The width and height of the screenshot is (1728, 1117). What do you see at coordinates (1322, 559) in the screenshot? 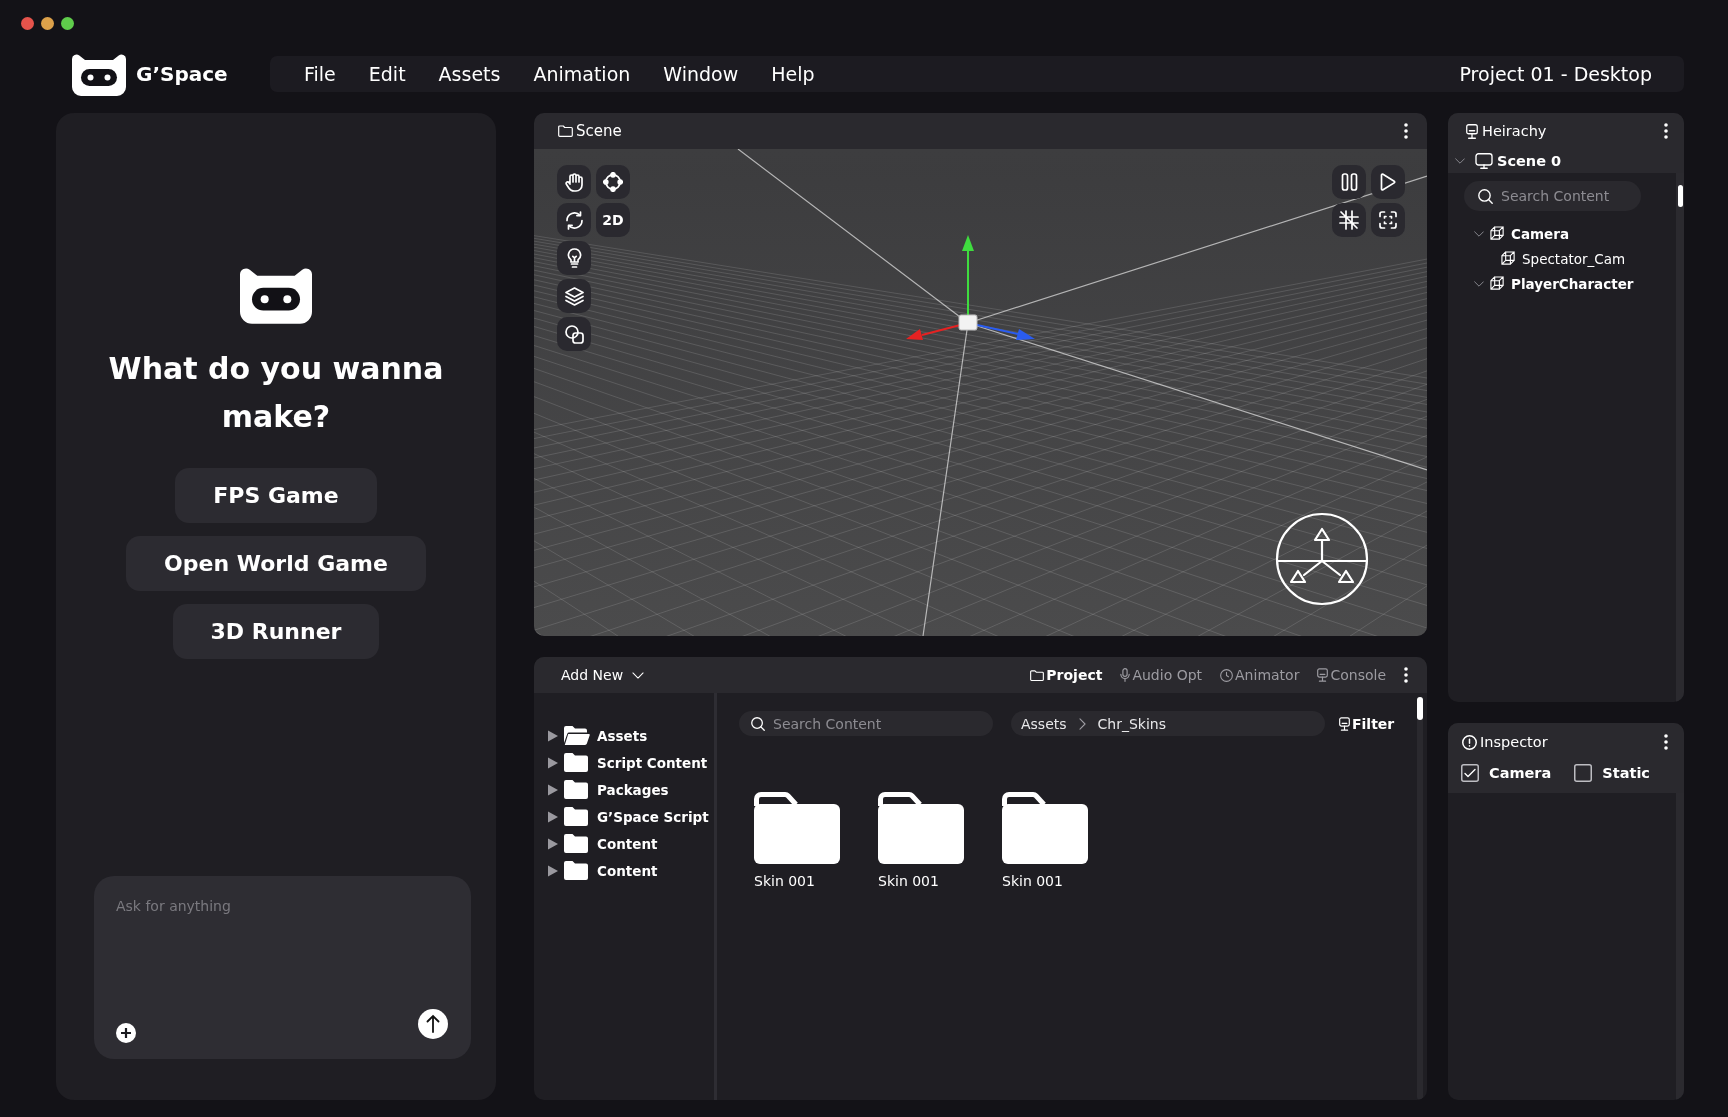
I see `orientation-gizmo-icon` at bounding box center [1322, 559].